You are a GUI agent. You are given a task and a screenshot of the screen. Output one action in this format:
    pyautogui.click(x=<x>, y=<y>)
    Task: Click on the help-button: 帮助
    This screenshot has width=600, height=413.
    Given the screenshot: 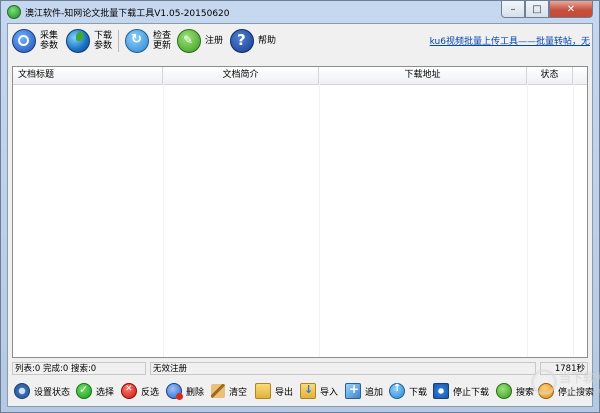 What is the action you would take?
    pyautogui.click(x=253, y=41)
    